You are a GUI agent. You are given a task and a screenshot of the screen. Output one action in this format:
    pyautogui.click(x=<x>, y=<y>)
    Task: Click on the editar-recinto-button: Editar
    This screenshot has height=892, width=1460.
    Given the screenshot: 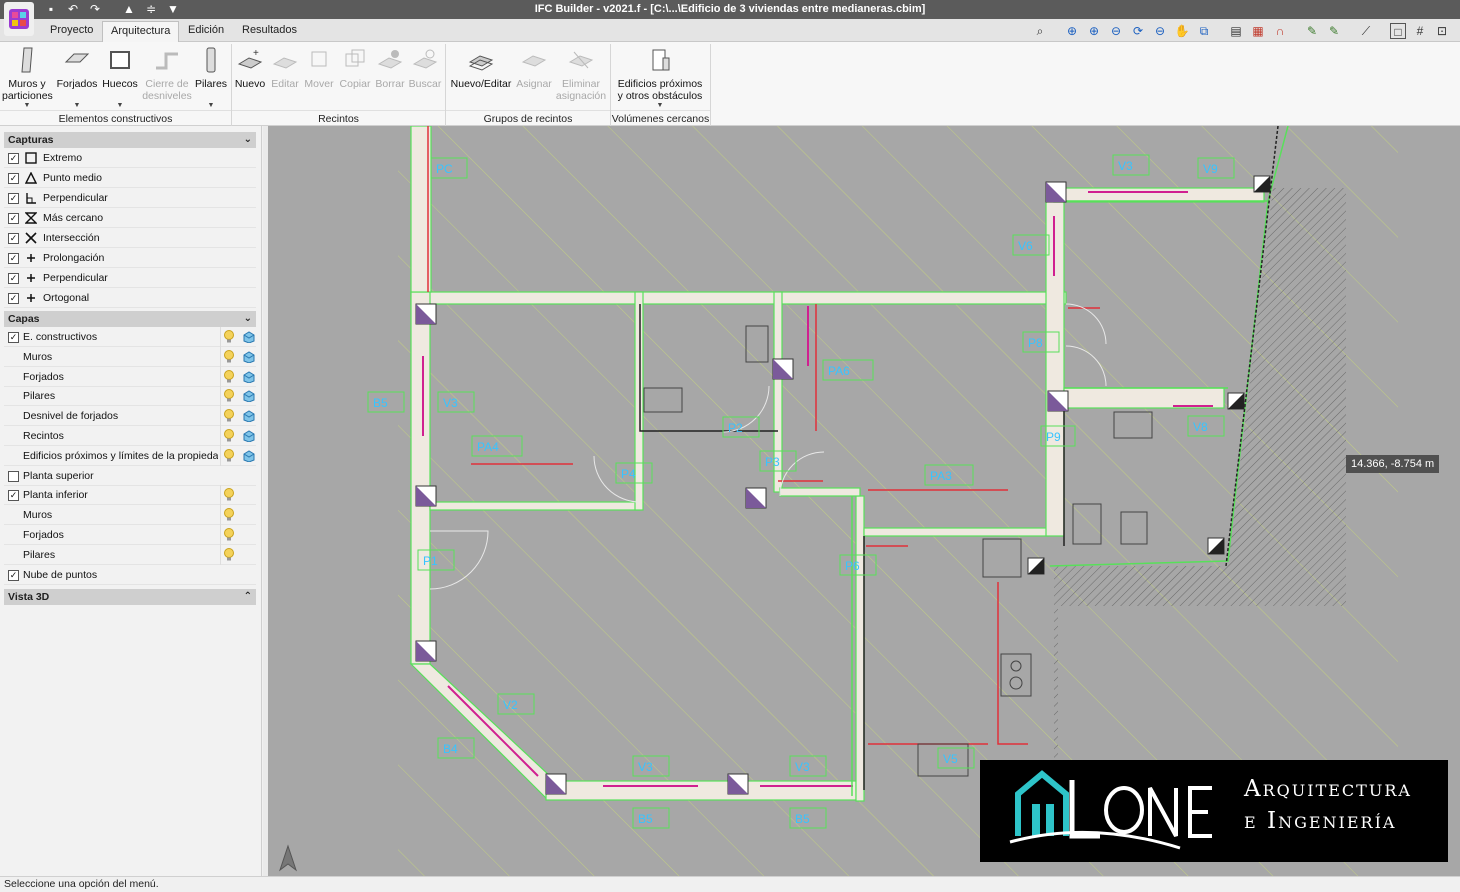 What is the action you would take?
    pyautogui.click(x=285, y=67)
    